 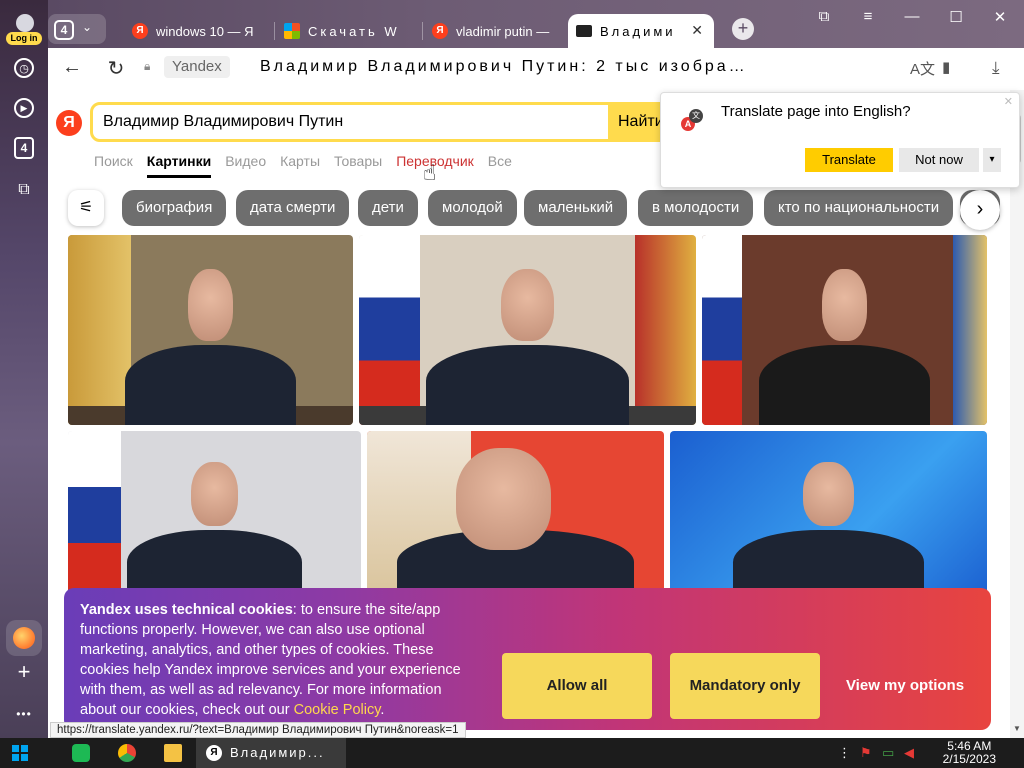 I want to click on clock: 5:46 AM 2/15/2023, so click(x=969, y=753).